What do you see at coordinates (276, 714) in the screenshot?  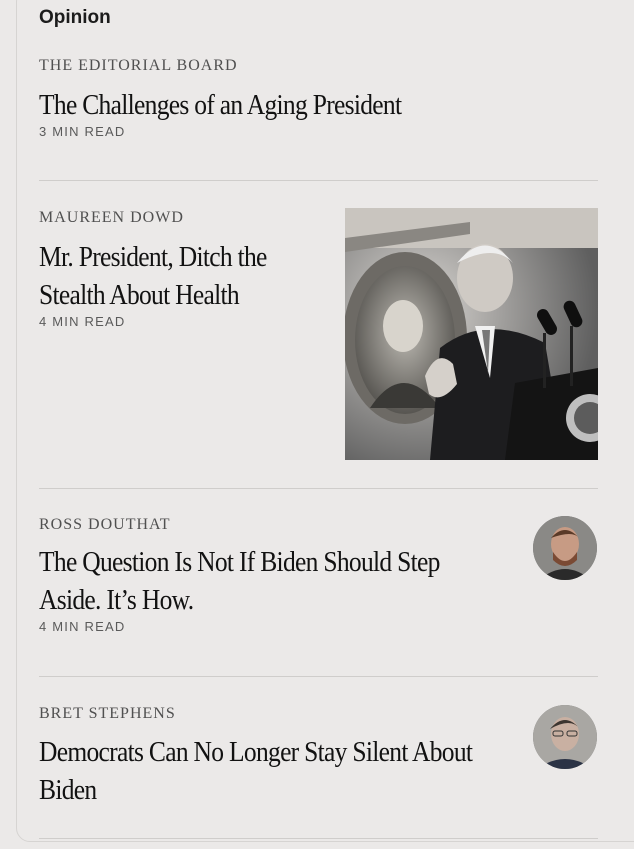 I see `article-author: BRET STEPHENS` at bounding box center [276, 714].